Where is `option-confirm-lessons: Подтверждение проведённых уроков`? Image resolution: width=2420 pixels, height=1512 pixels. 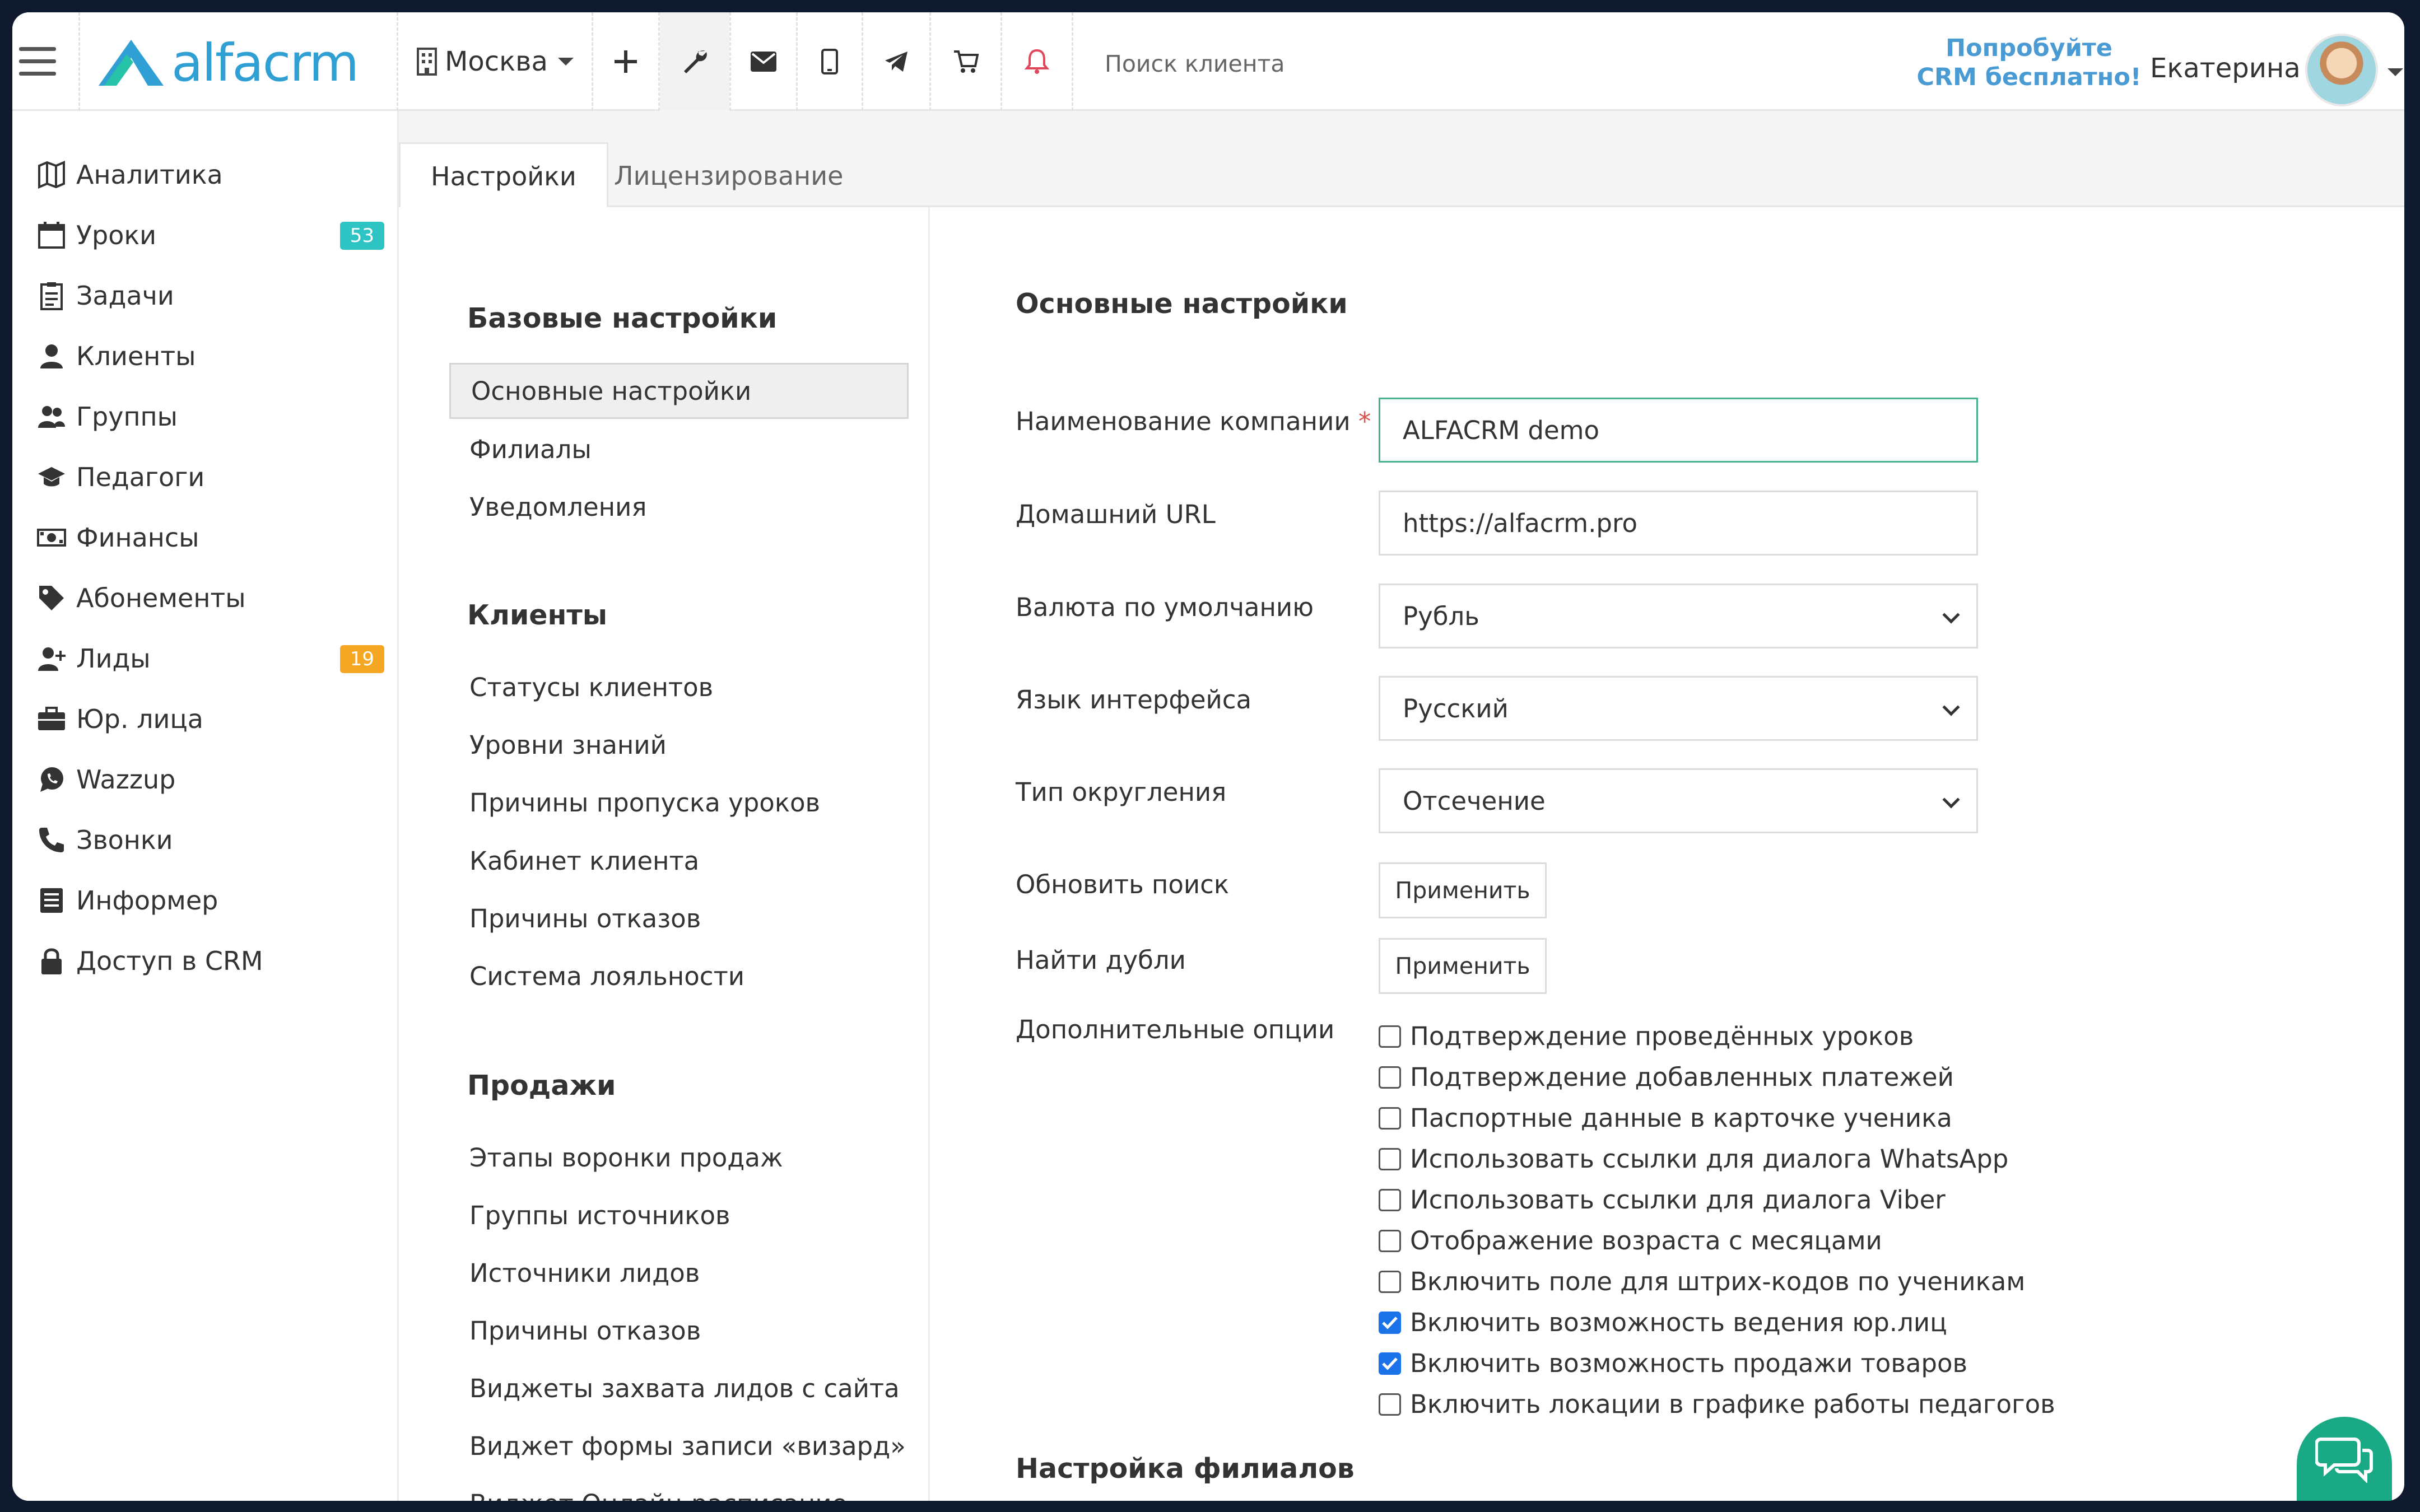
option-confirm-lessons: Подтверждение проведённых уроков is located at coordinates (1647, 1037).